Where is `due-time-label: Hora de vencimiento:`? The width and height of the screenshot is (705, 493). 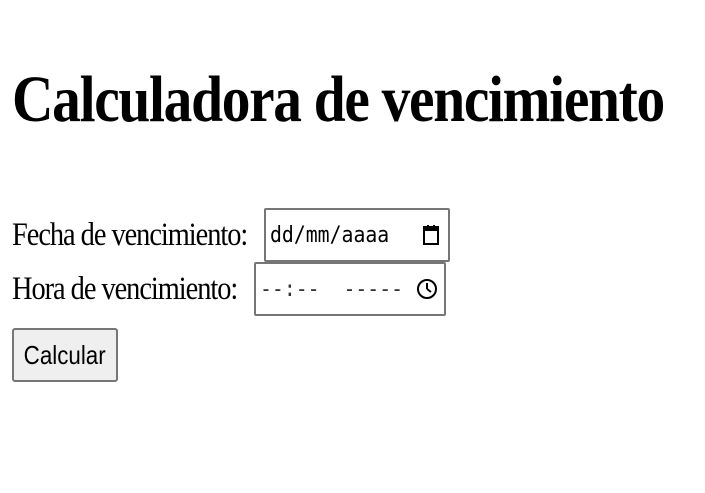 due-time-label: Hora de vencimiento: is located at coordinates (125, 289).